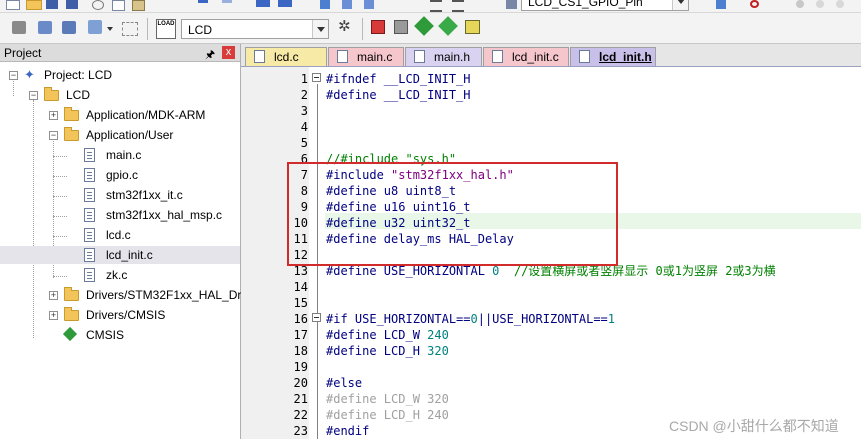 The height and width of the screenshot is (439, 861). I want to click on breakpoint-clear-icon, so click(840, 4).